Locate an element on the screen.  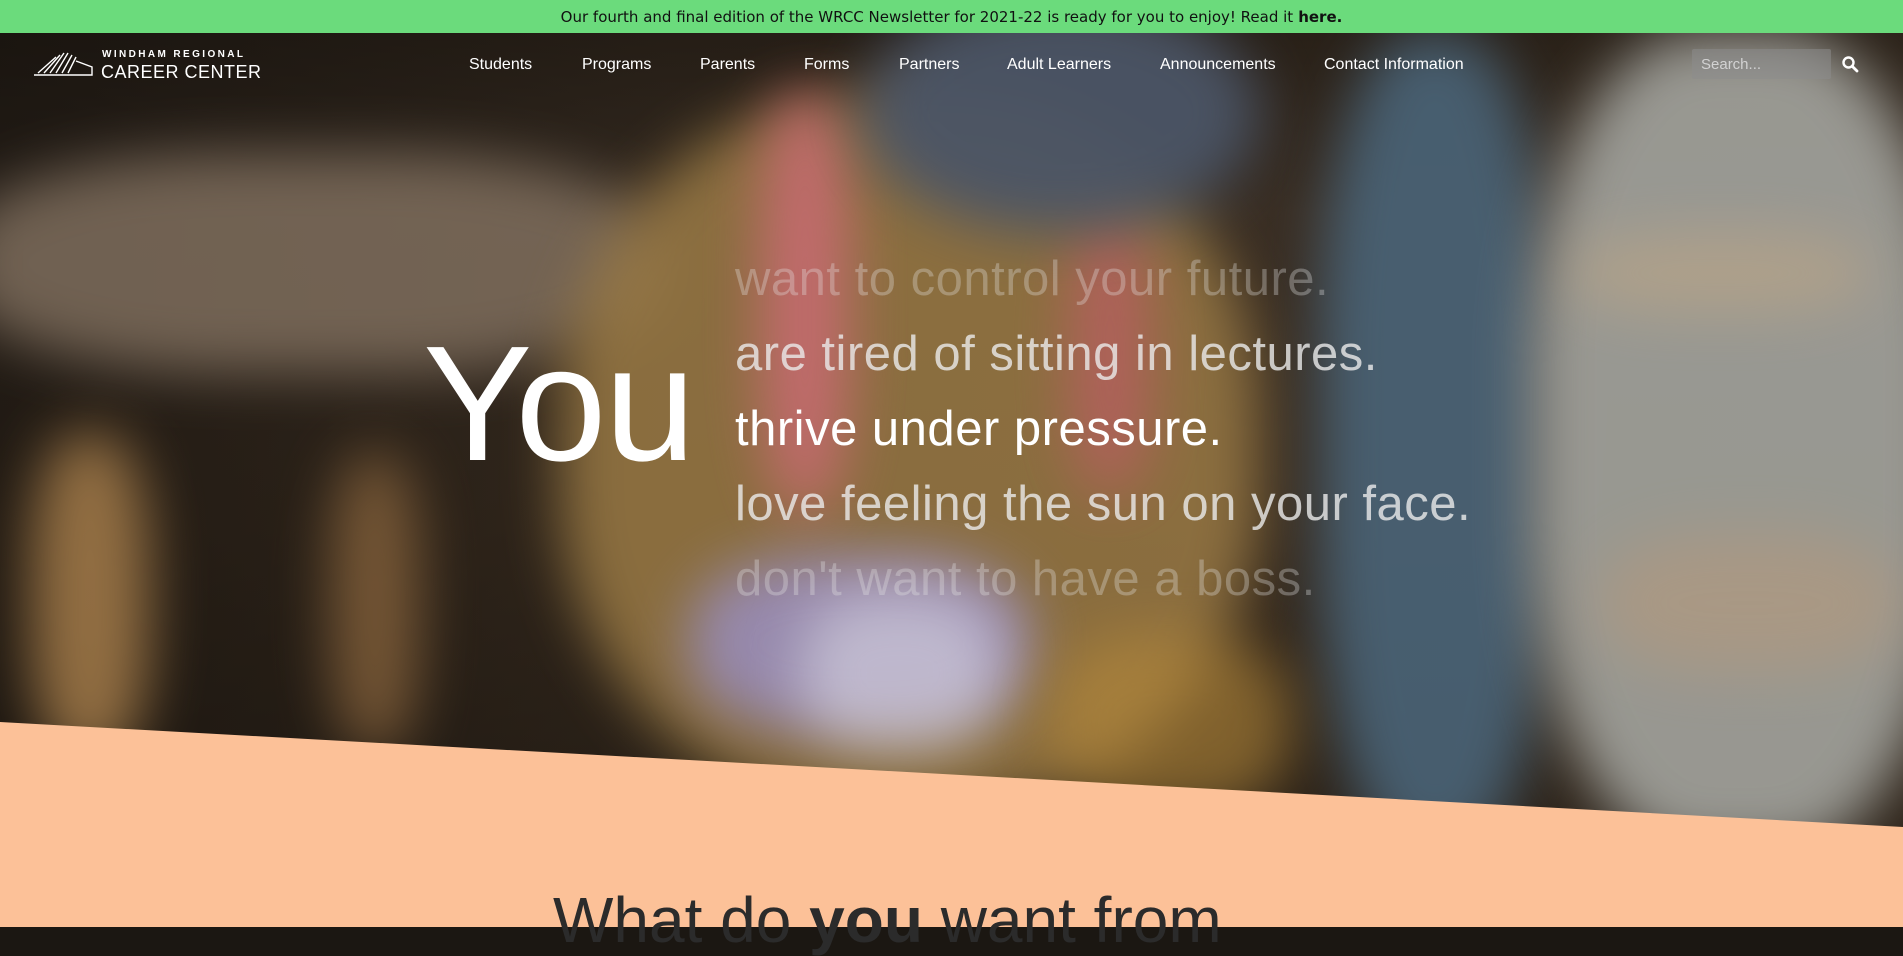
hero-you-word: You is located at coordinates (559, 403).